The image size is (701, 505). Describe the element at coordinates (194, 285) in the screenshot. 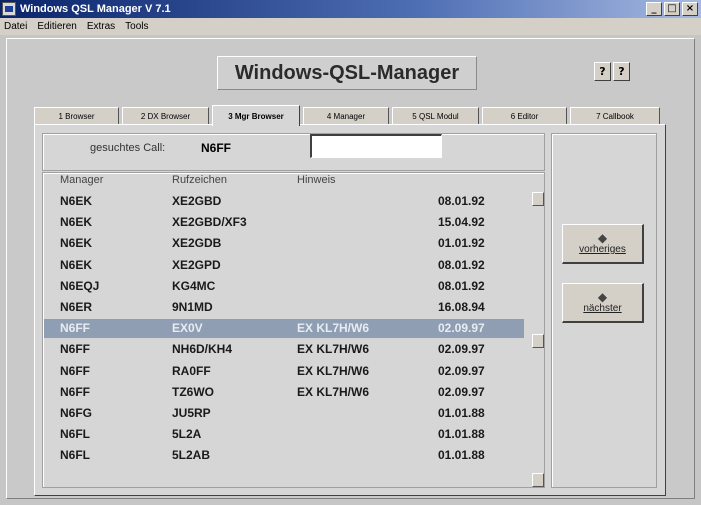

I see `cell-call: KG4MC` at that location.